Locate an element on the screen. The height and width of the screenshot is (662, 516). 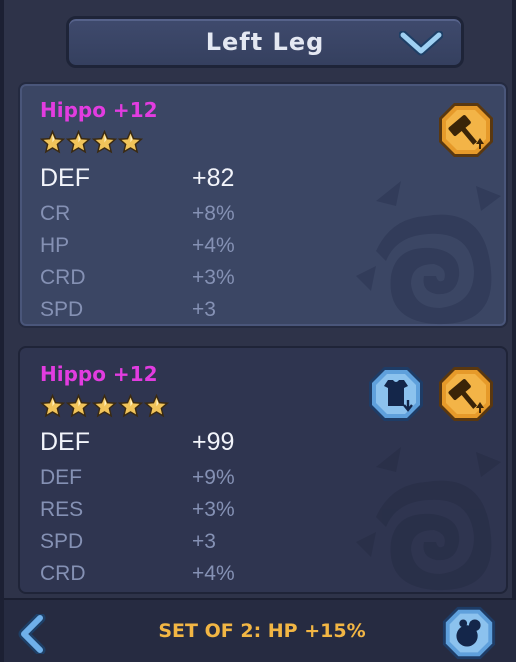
main-stat-row: DEF +99 is located at coordinates (190, 443).